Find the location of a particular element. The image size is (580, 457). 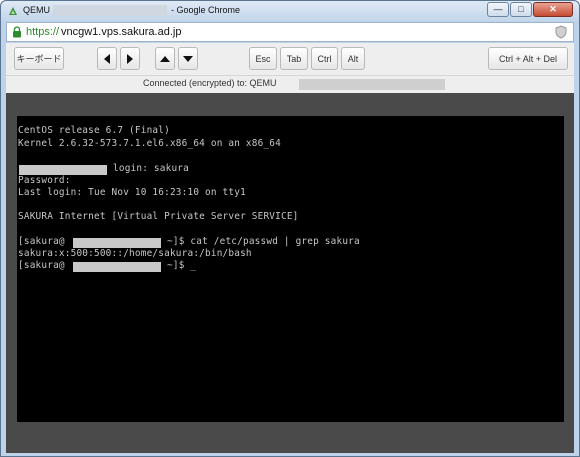

console-line-login: login: sakura is located at coordinates (151, 168).